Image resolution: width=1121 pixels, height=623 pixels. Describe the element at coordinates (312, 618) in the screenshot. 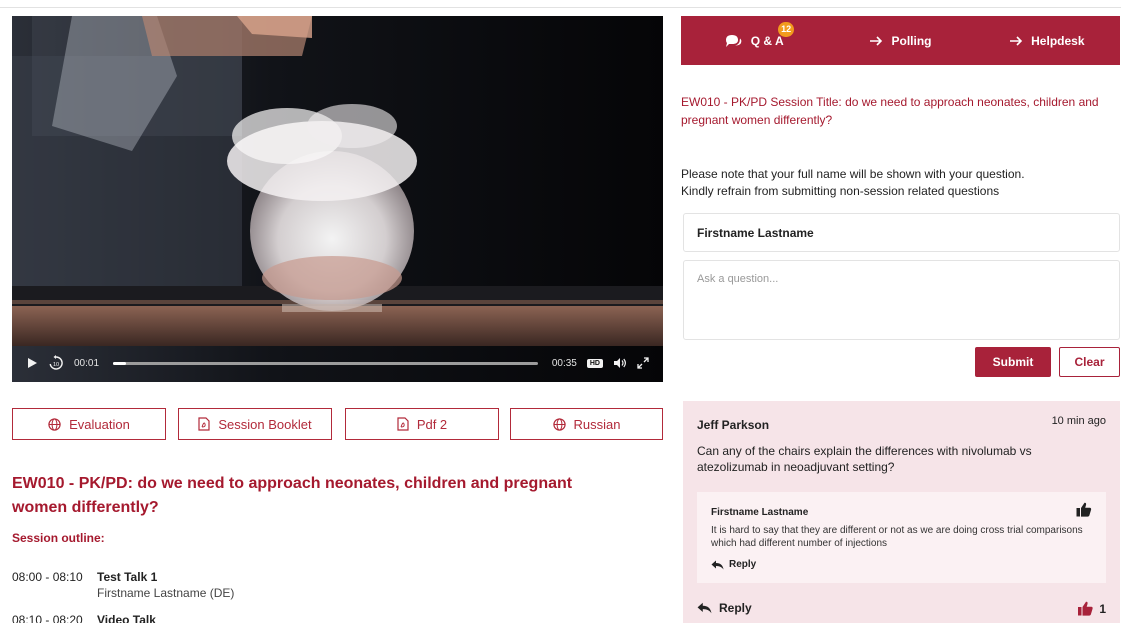

I see `agenda-item: 08:10 - 08:20 Video Talk` at that location.